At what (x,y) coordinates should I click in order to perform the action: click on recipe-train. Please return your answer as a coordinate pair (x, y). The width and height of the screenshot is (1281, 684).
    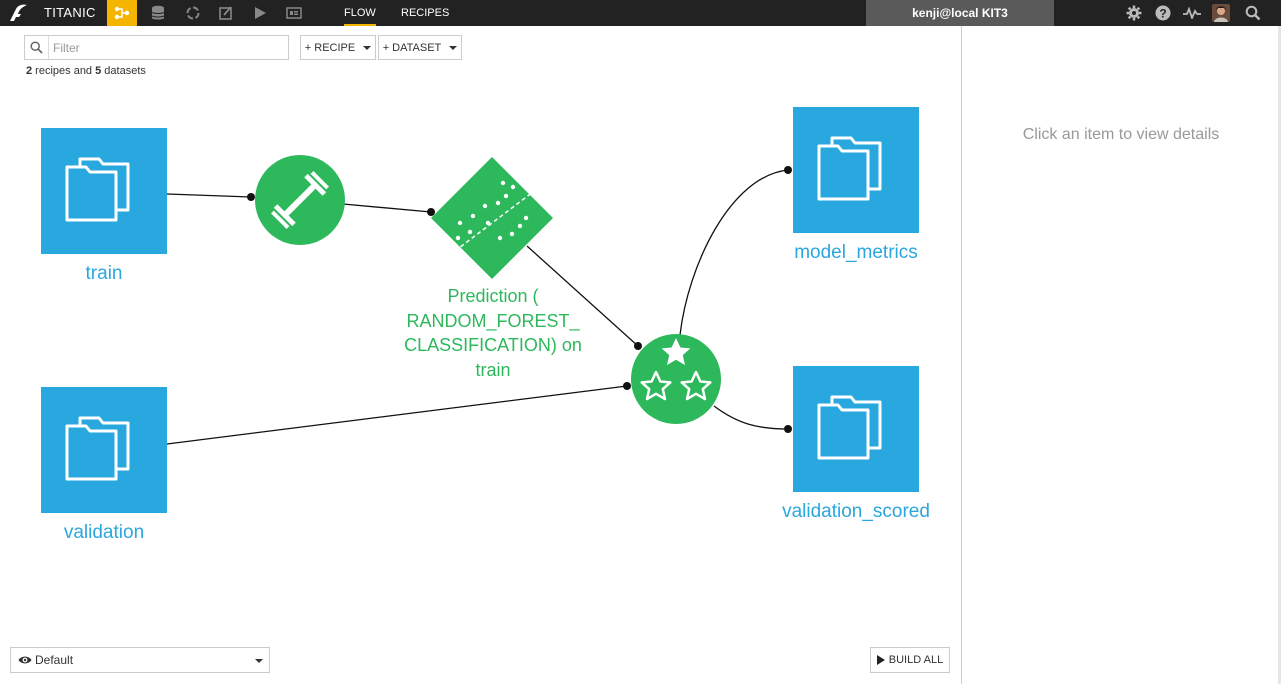
    Looking at the image, I should click on (300, 200).